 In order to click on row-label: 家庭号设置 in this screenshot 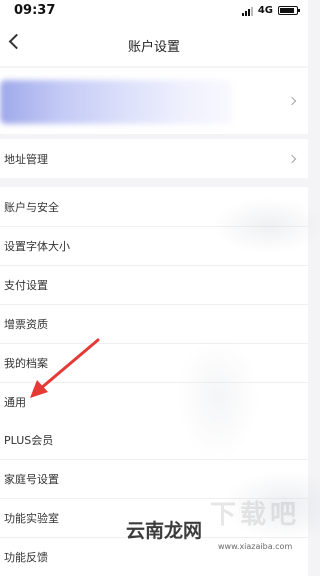, I will do `click(31, 479)`.